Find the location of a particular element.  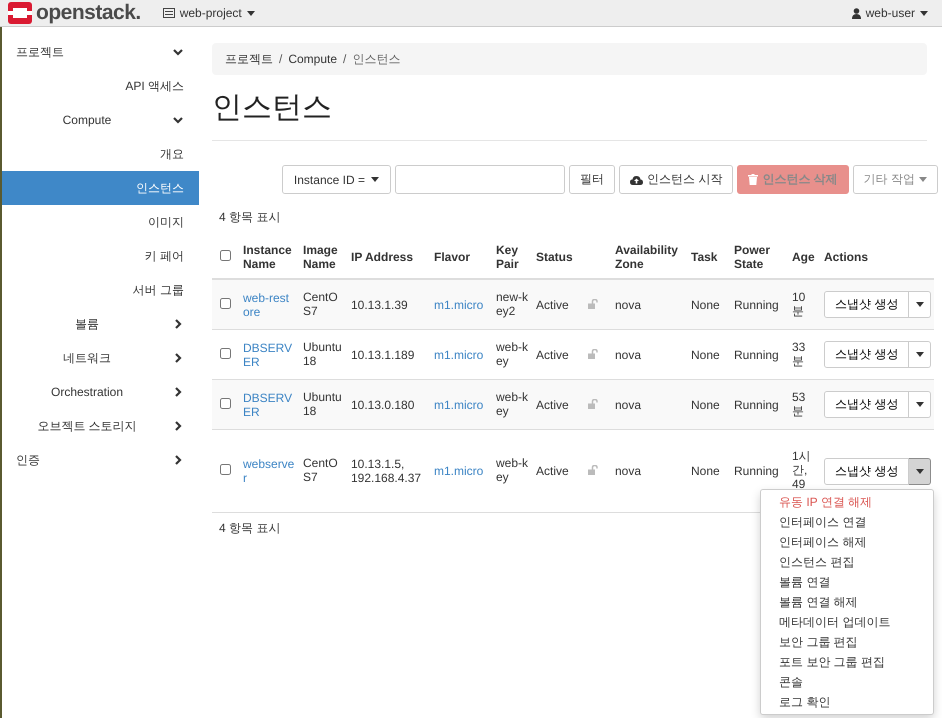

menu-item: 볼륨 연결 해제 is located at coordinates (847, 602).